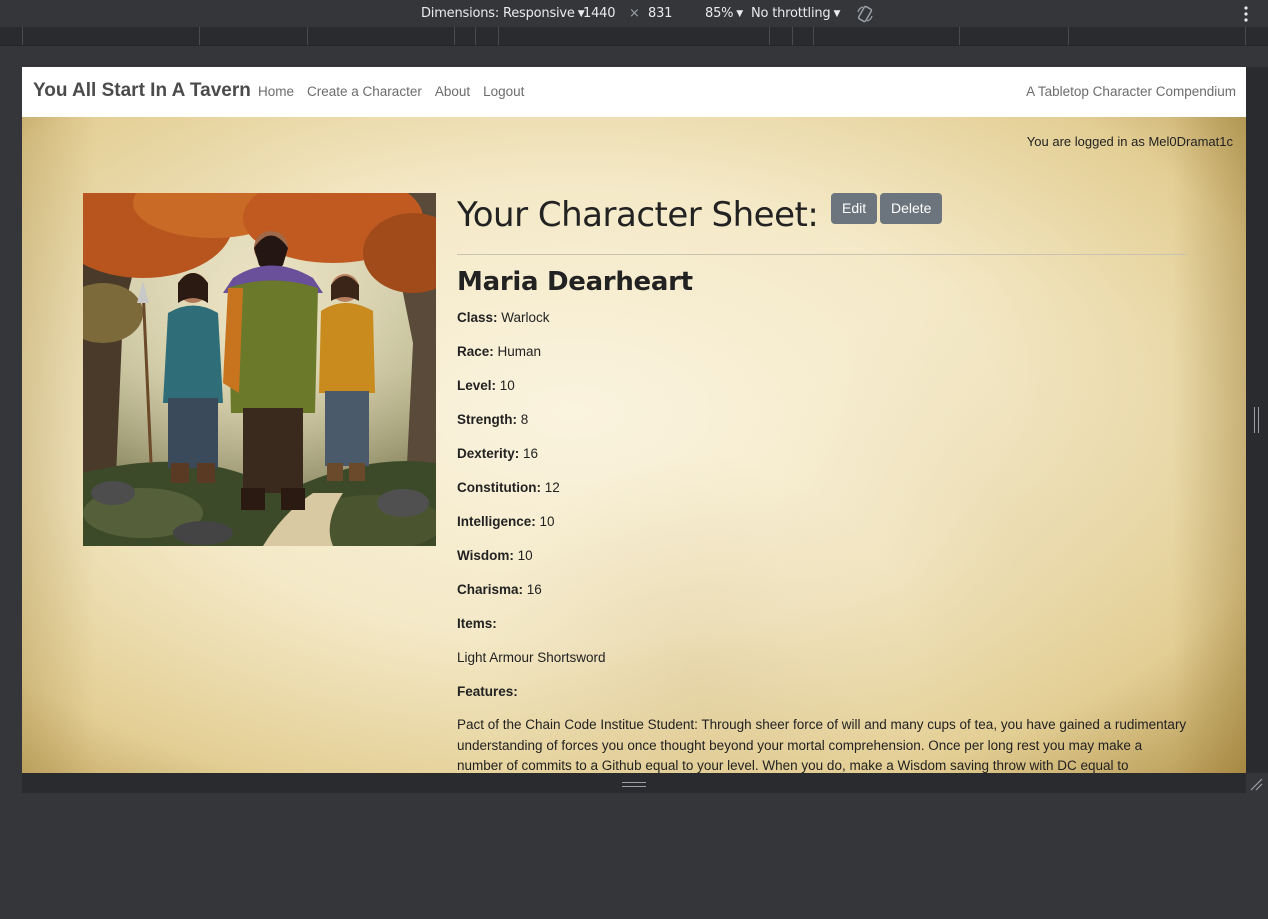 This screenshot has width=1268, height=919. I want to click on stat-label: Class:, so click(477, 317).